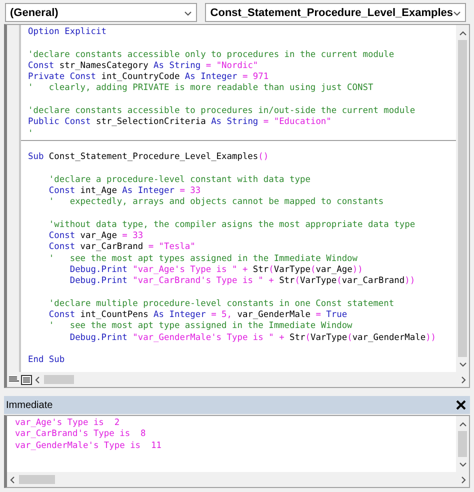  Describe the element at coordinates (68, 32) in the screenshot. I see `code-line: Option Explicit` at that location.